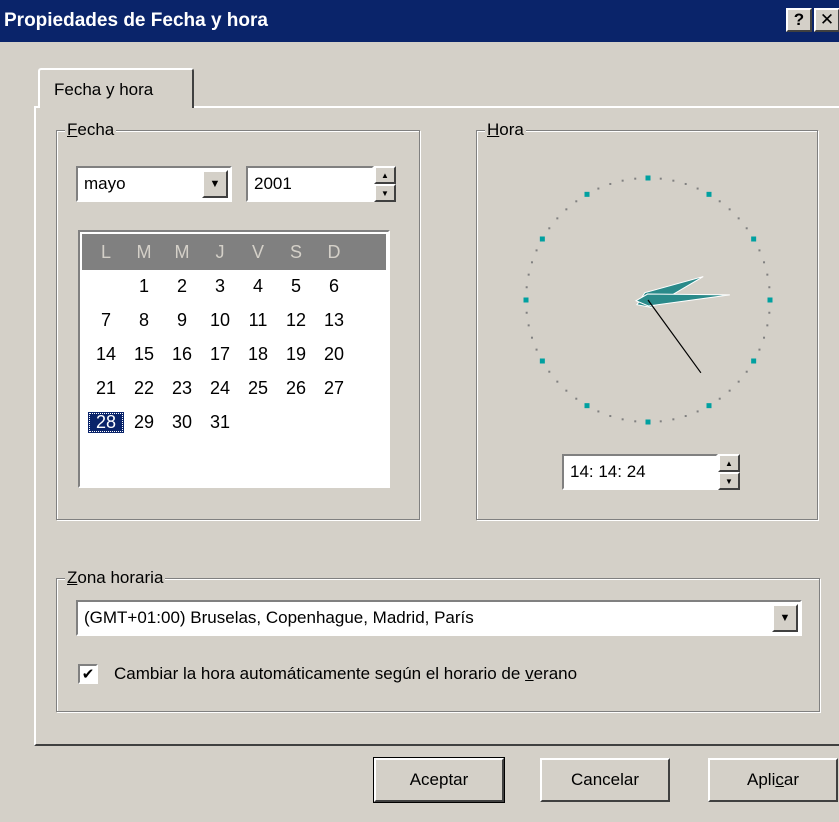  I want to click on calendar-day: 19, so click(296, 354).